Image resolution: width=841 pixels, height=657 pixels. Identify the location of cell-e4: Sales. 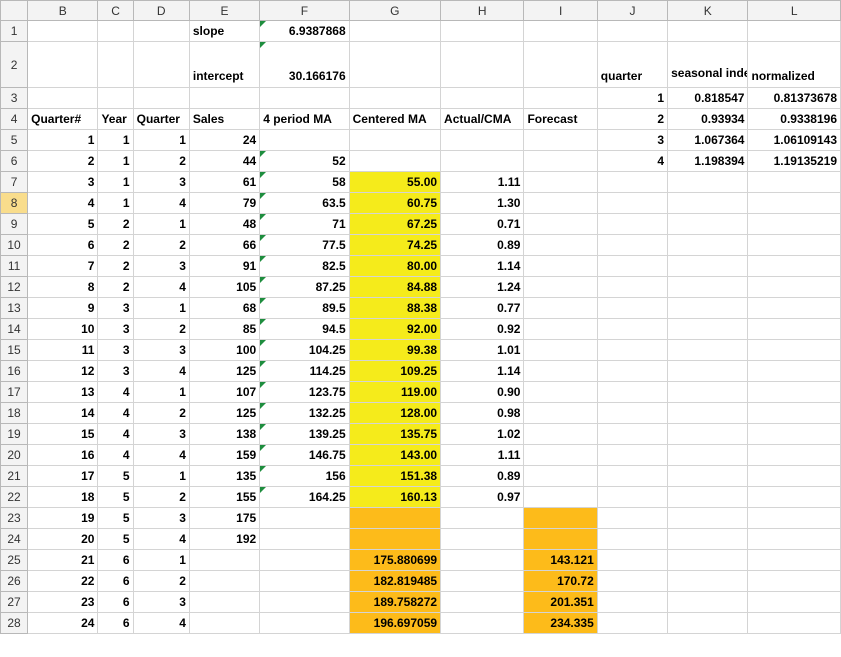
(224, 119).